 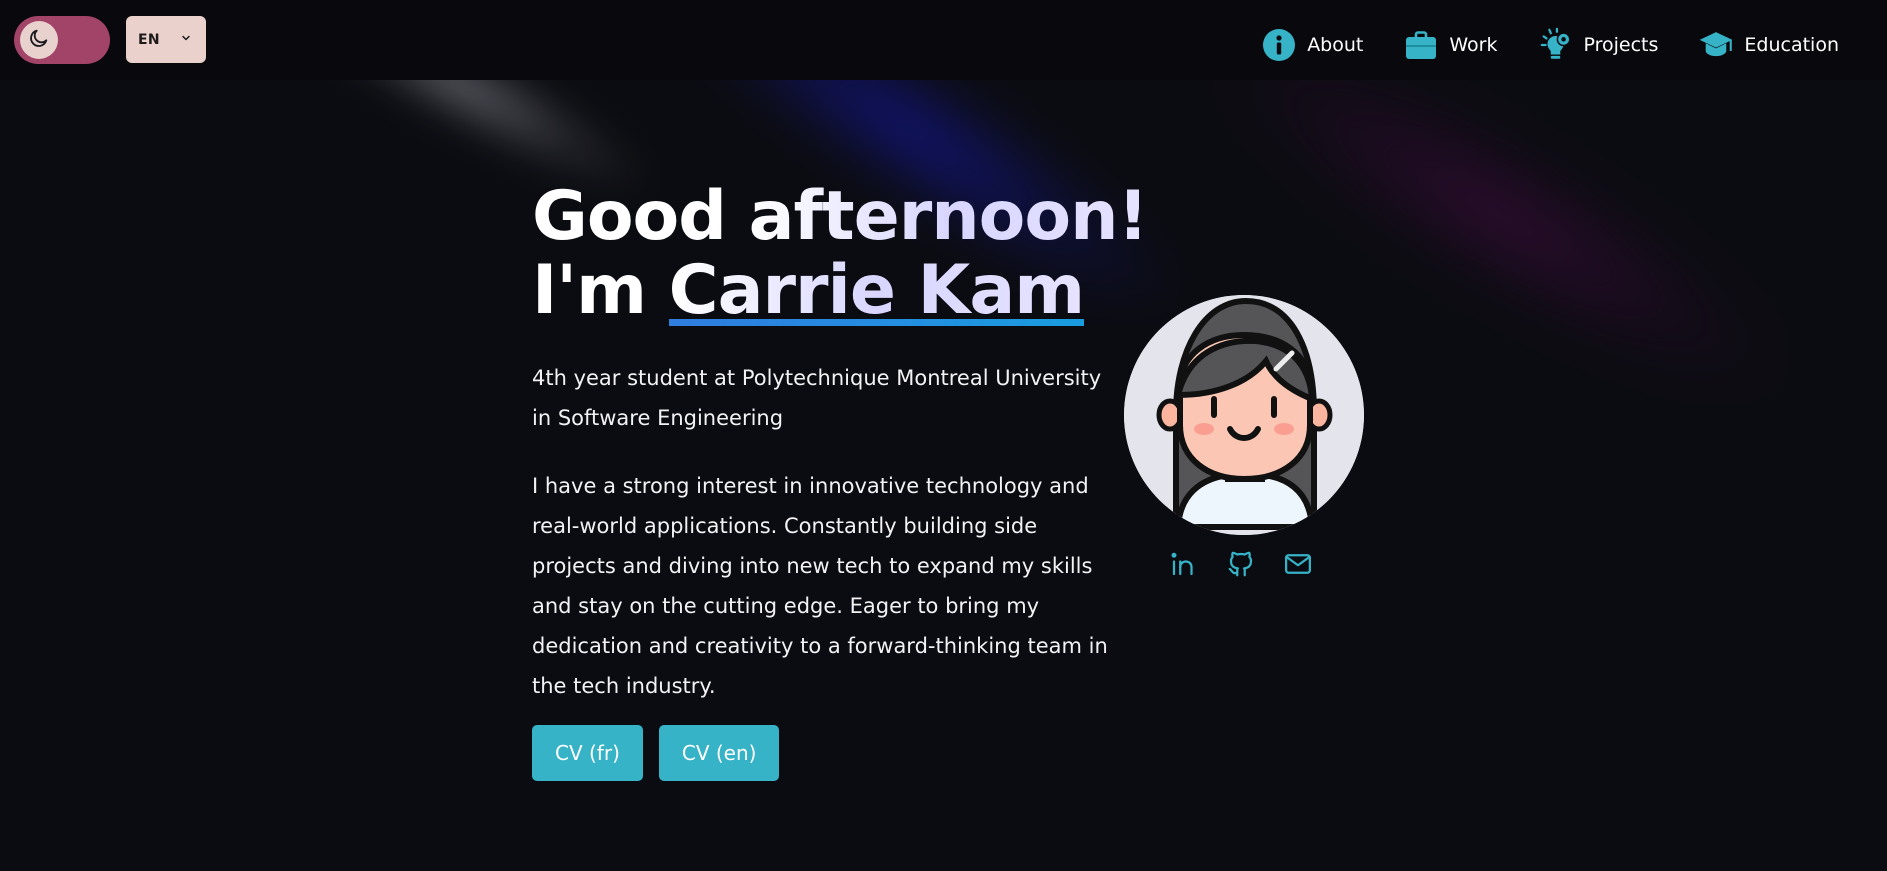 I want to click on briefcase-icon, so click(x=1421, y=45).